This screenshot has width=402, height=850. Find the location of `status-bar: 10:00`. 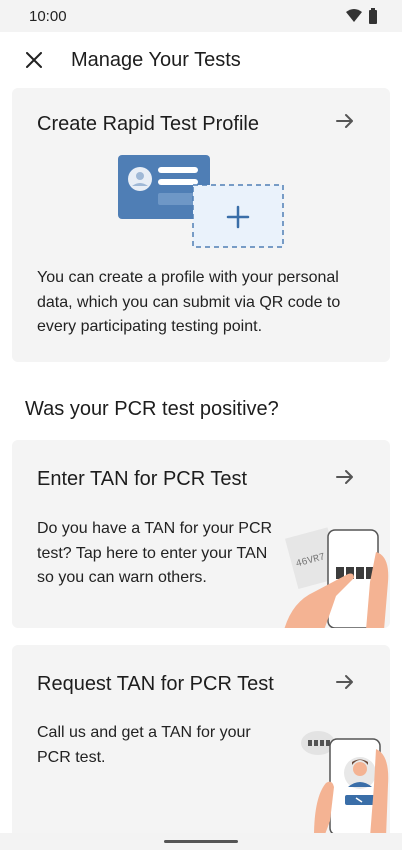

status-bar: 10:00 is located at coordinates (201, 16).